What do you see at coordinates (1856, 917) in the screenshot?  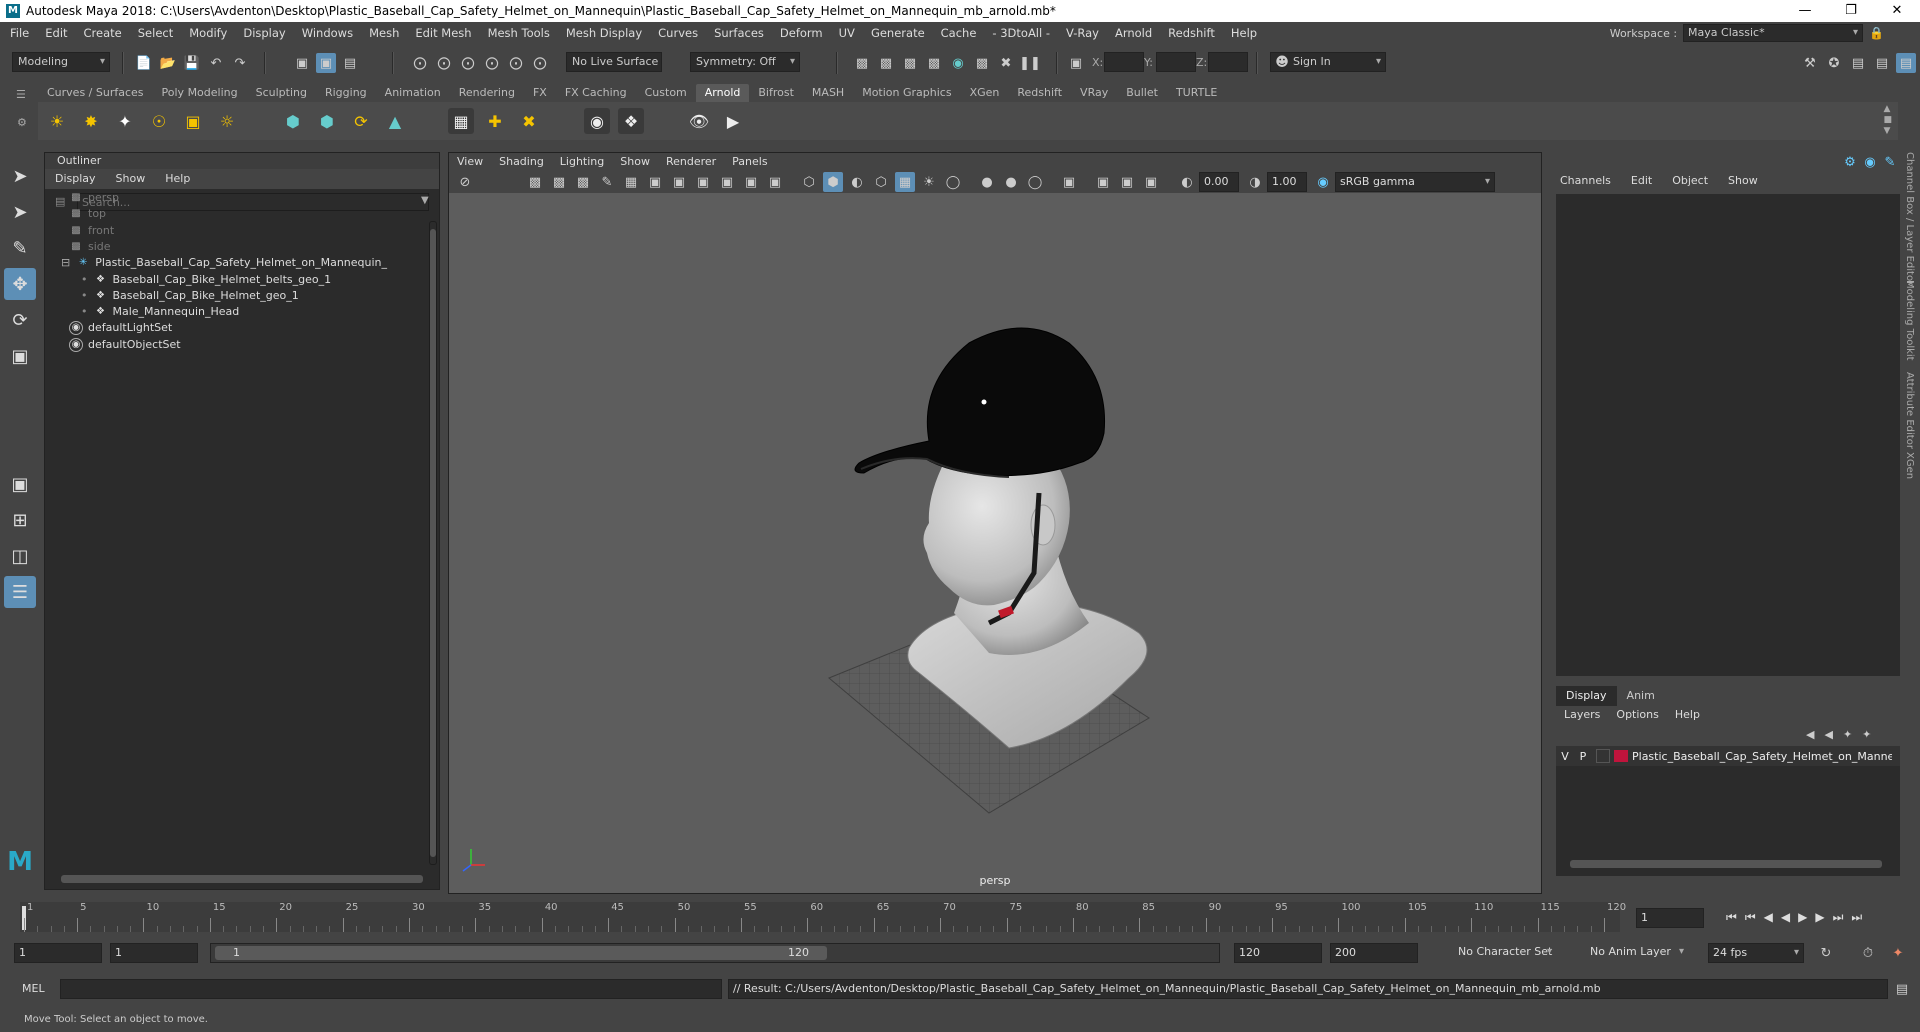 I see `go-to-end-icon: ⏭` at bounding box center [1856, 917].